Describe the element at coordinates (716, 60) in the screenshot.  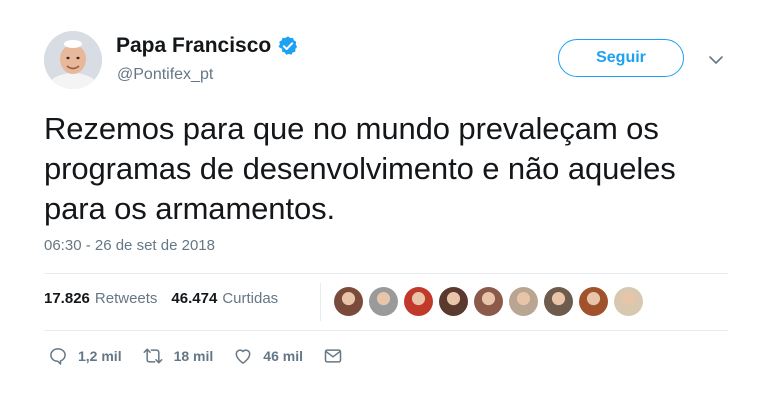
I see `chevron-down-icon` at that location.